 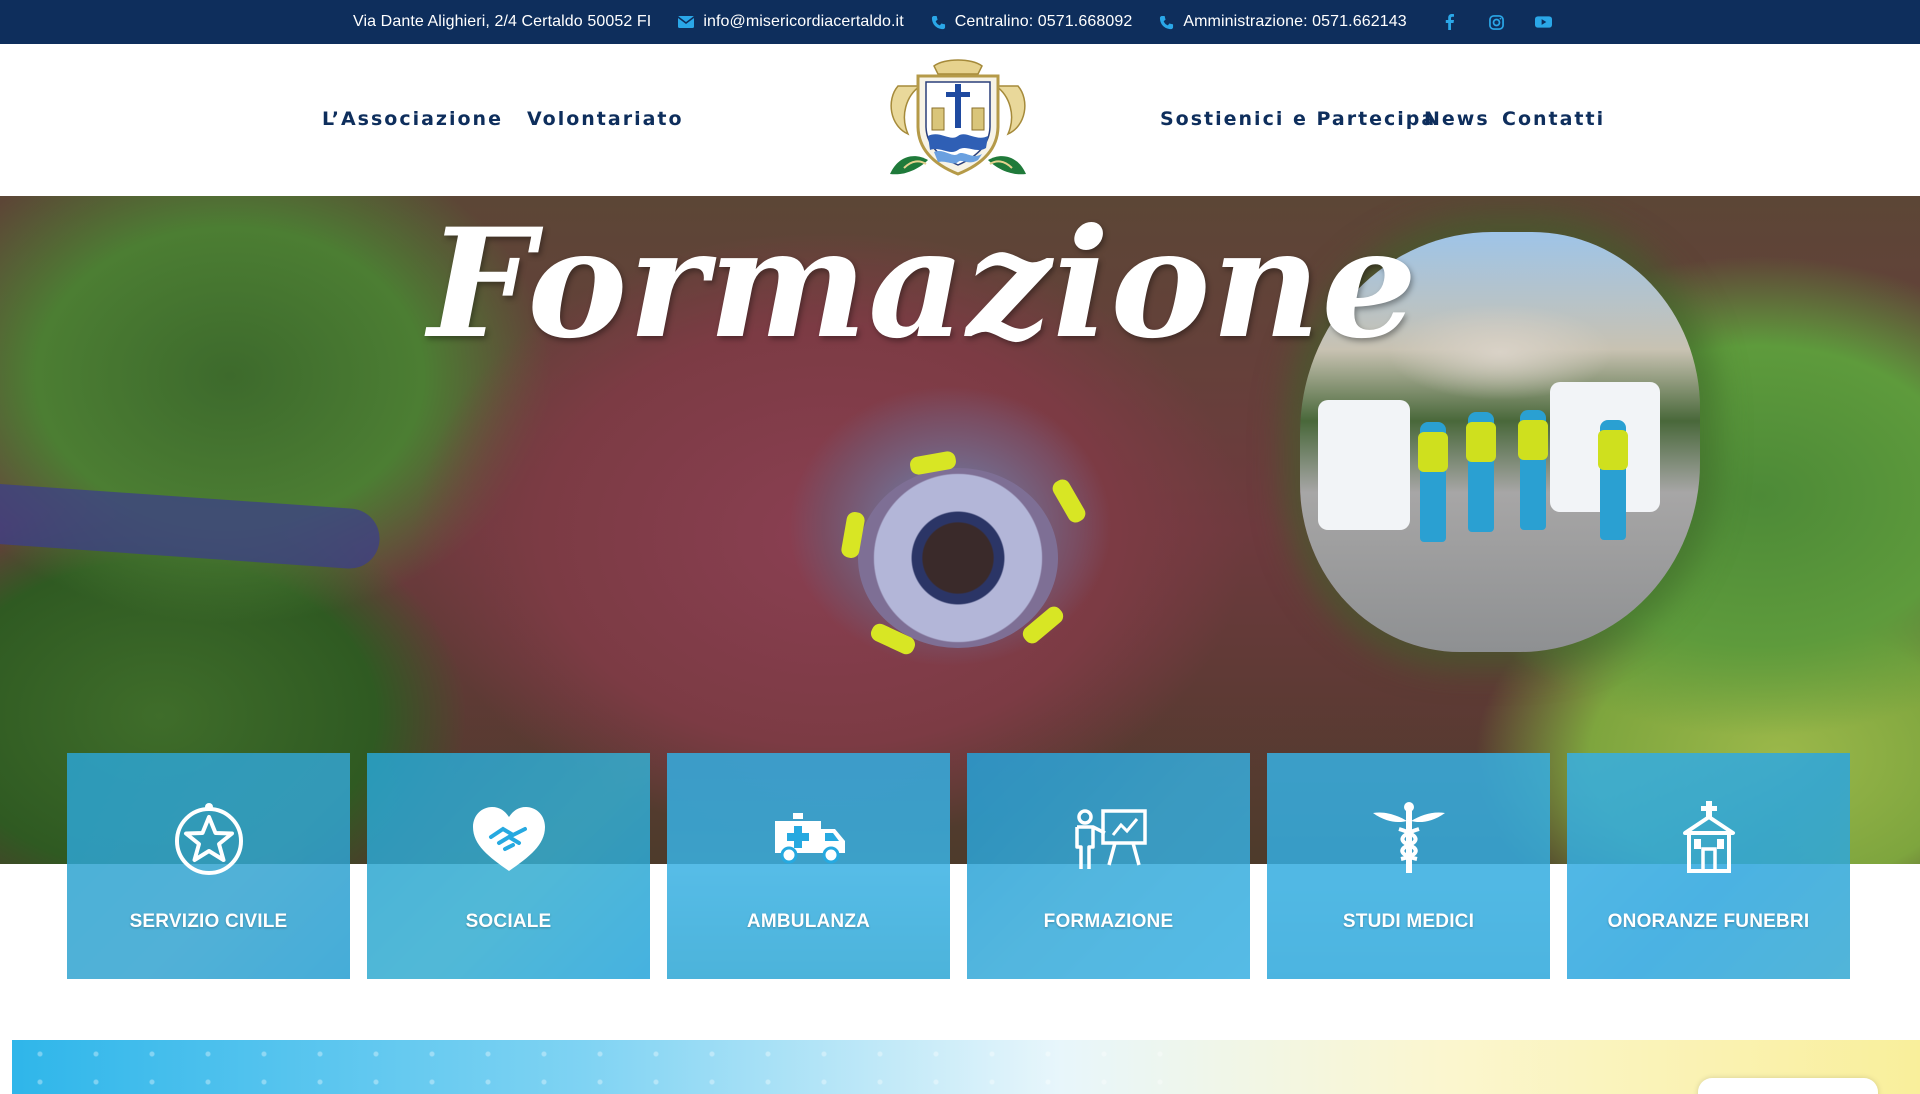 What do you see at coordinates (1109, 839) in the screenshot?
I see `teacher-board-icon` at bounding box center [1109, 839].